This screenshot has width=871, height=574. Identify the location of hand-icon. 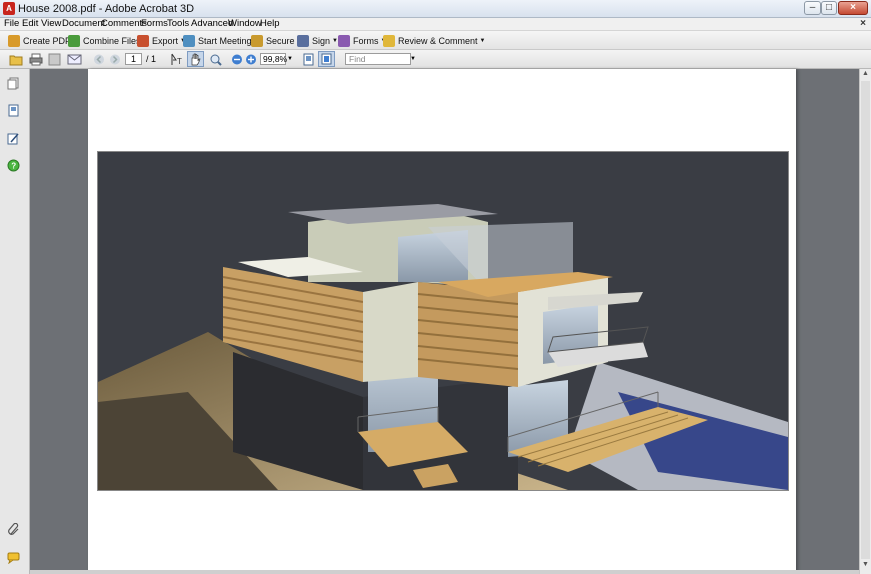
(196, 59).